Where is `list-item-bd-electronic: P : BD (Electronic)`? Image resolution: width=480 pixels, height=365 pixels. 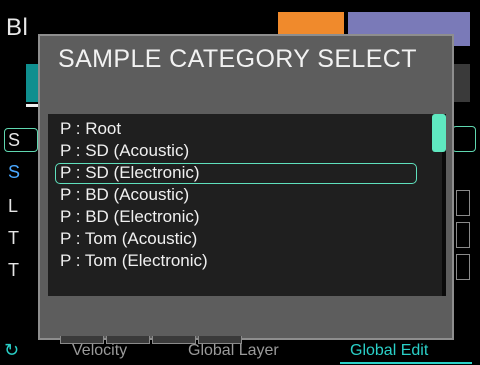 list-item-bd-electronic: P : BD (Electronic) is located at coordinates (238, 217).